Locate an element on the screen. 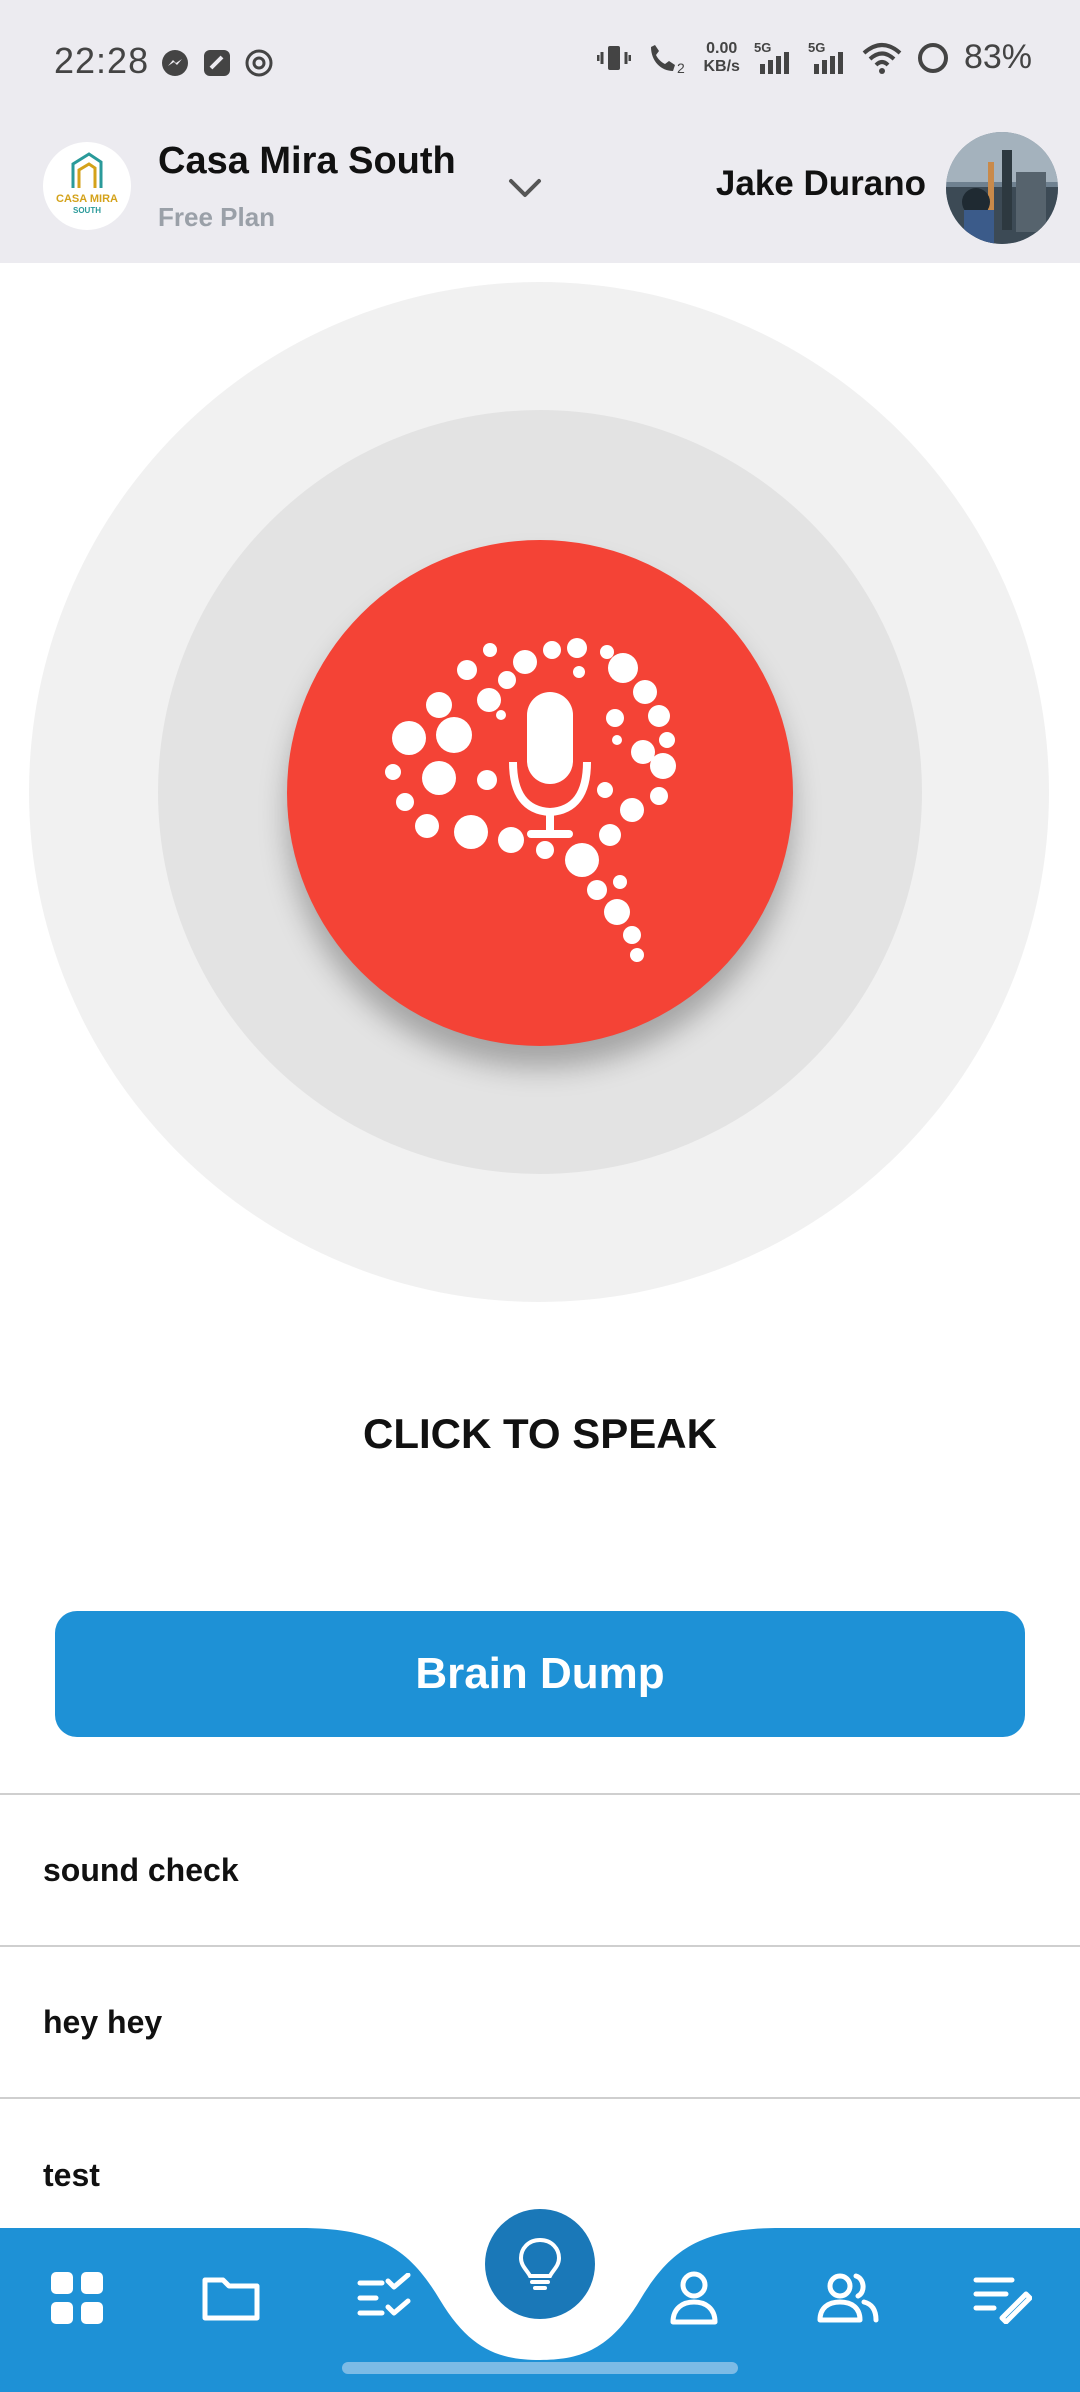  status-time: 22:28 is located at coordinates (102, 60).